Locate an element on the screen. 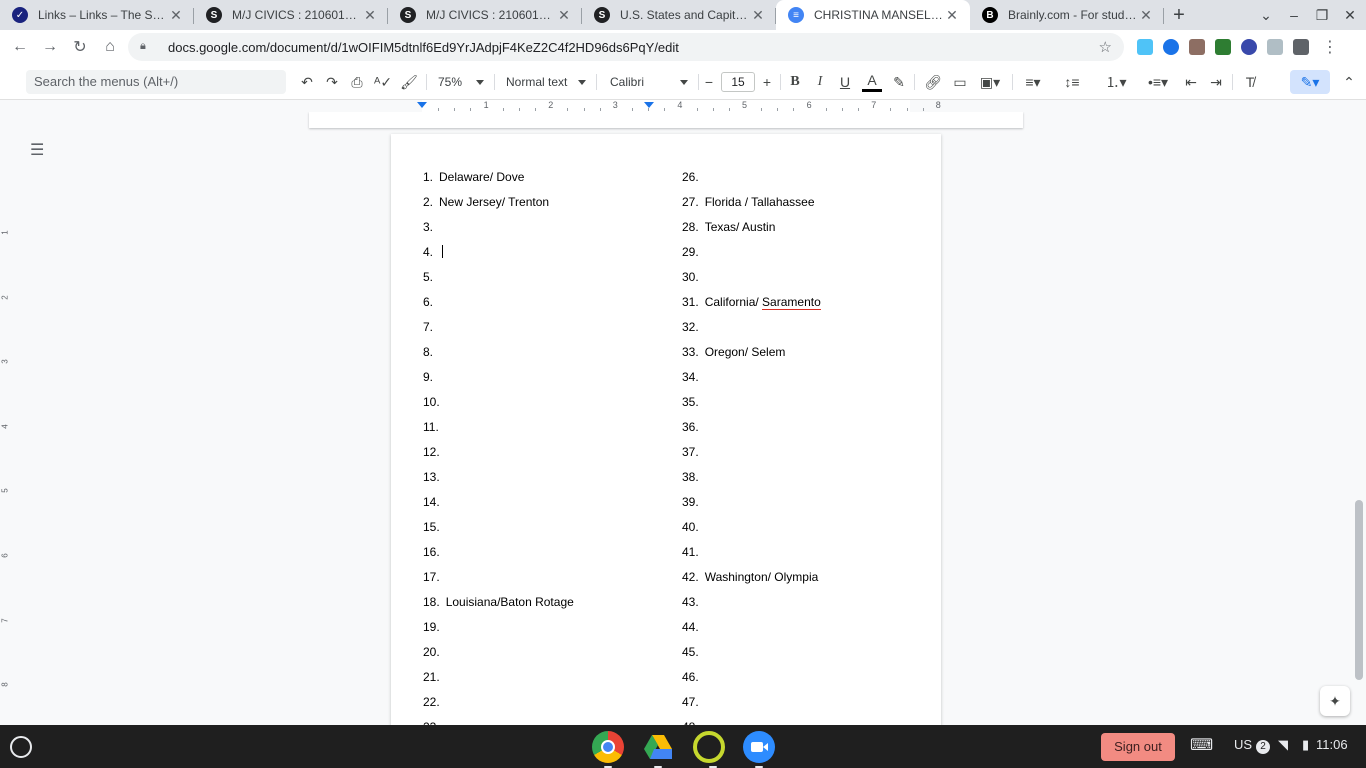 This screenshot has width=1366, height=768. list-item: 31. California/ Saramento is located at coordinates (751, 302).